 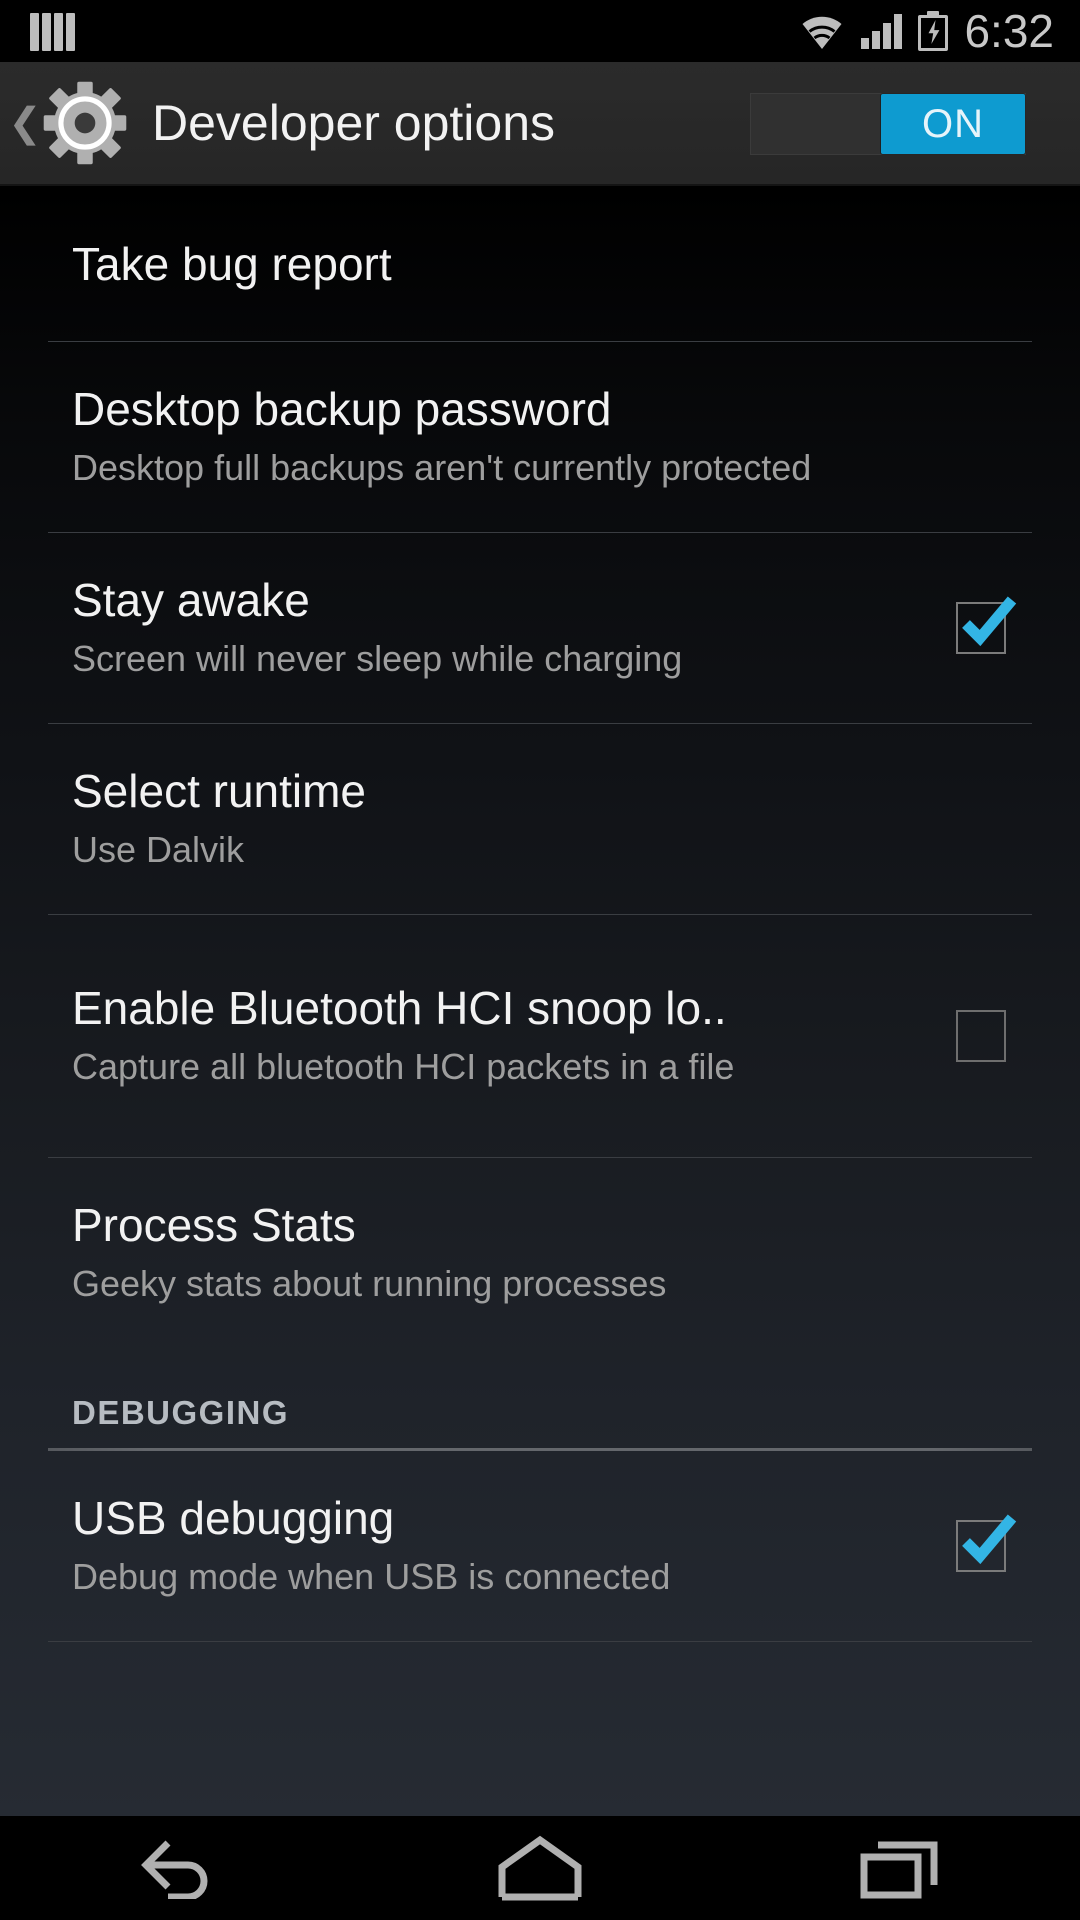 I want to click on list-item-summary: Use Dalvik, so click(x=158, y=849).